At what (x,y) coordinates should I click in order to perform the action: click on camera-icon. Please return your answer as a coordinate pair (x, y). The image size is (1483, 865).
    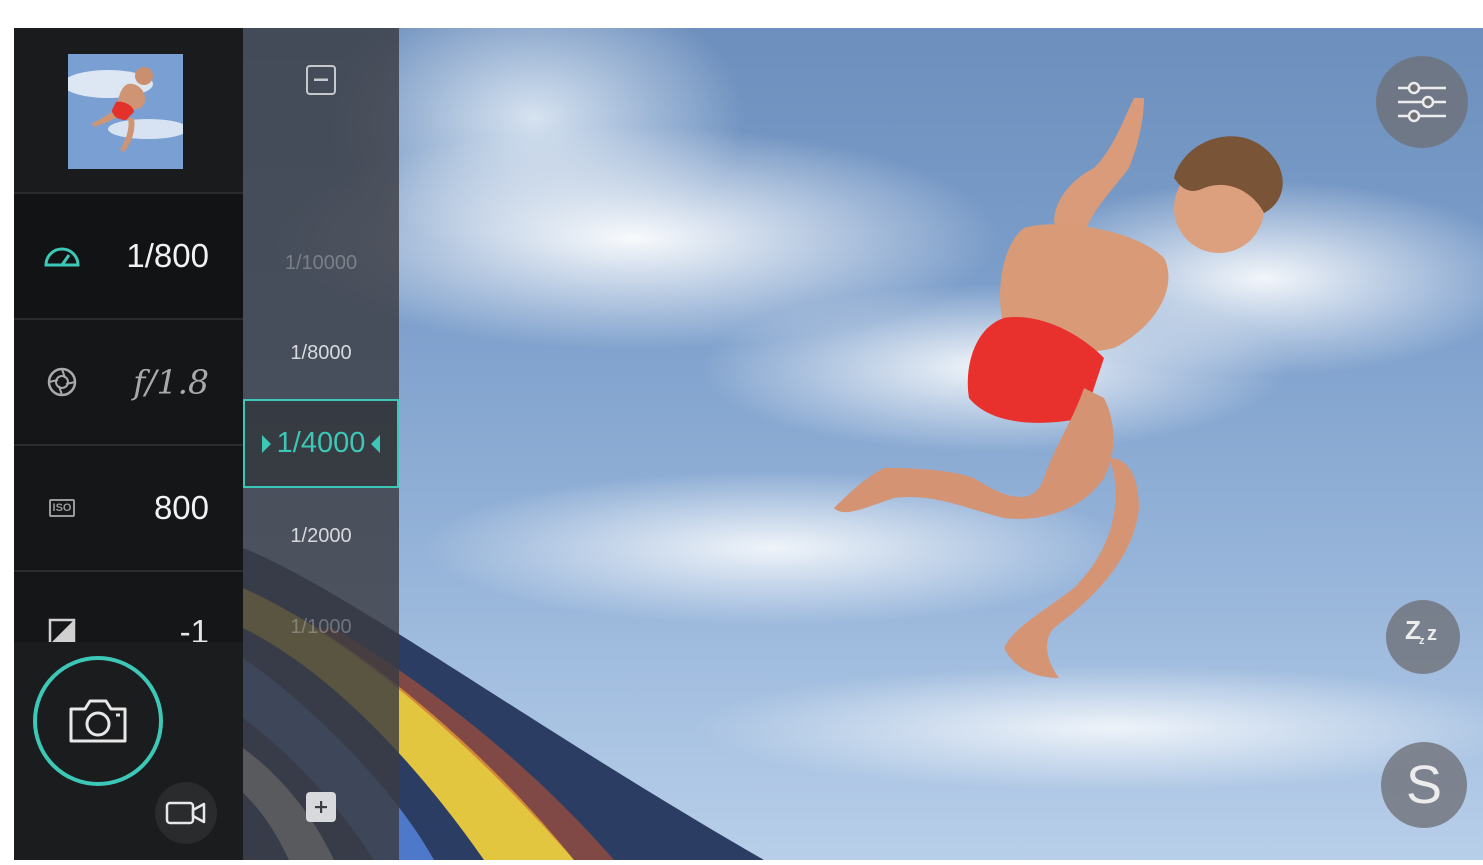
    Looking at the image, I should click on (98, 721).